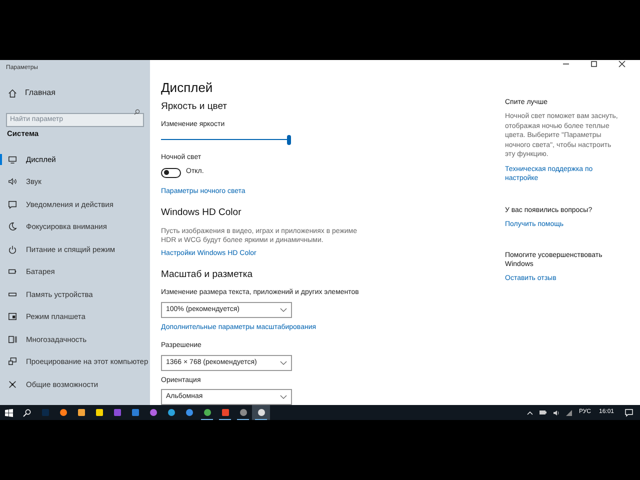  Describe the element at coordinates (12, 159) in the screenshot. I see `monitor-icon` at that location.